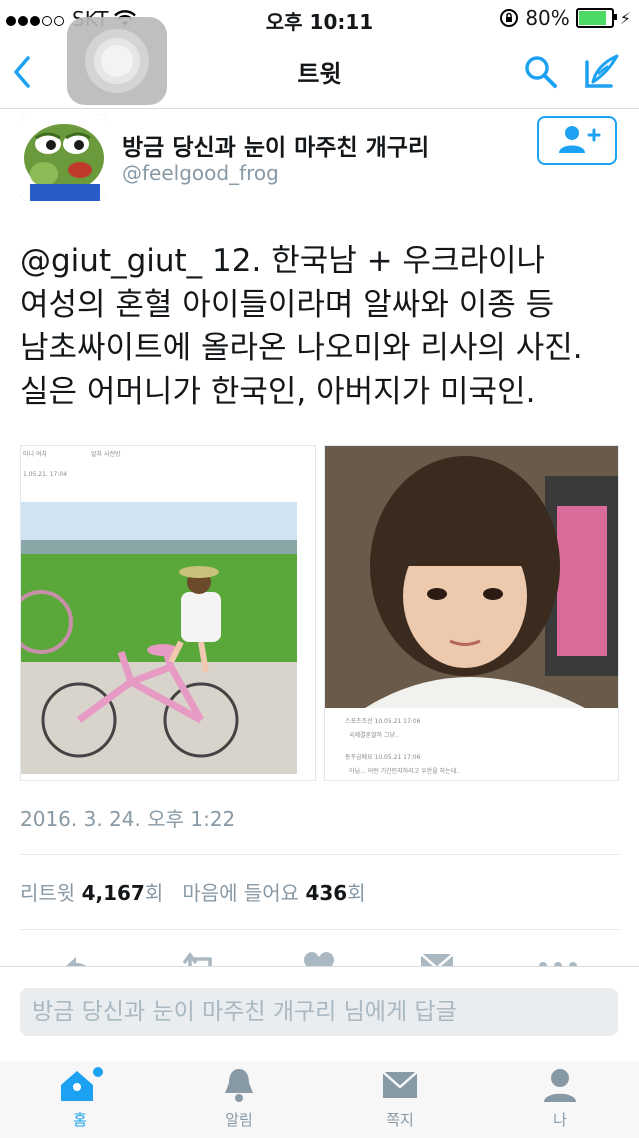 This screenshot has height=1138, width=639. I want to click on assistive-touch-button, so click(117, 61).